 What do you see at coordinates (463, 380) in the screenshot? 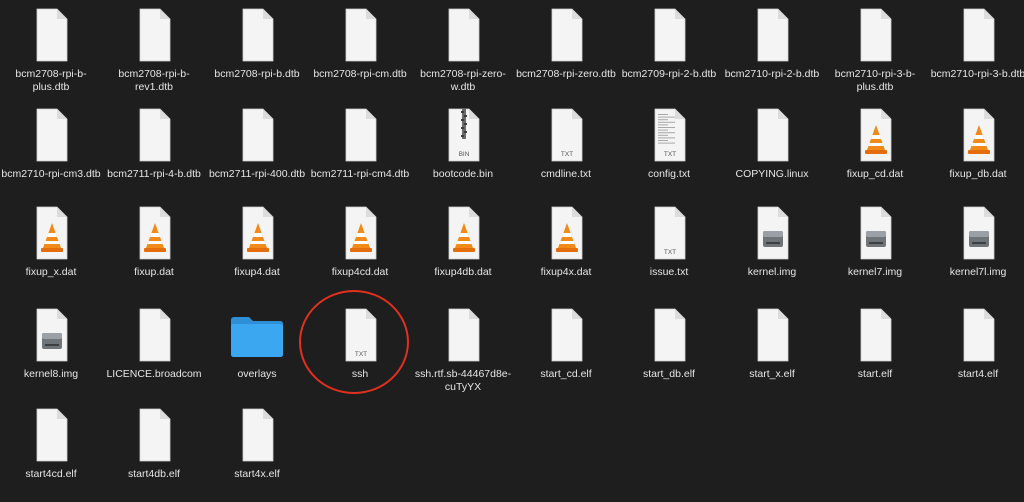
I see `file-name-label: ssh.rtf.sb-44467d8e-cuTyYX` at bounding box center [463, 380].